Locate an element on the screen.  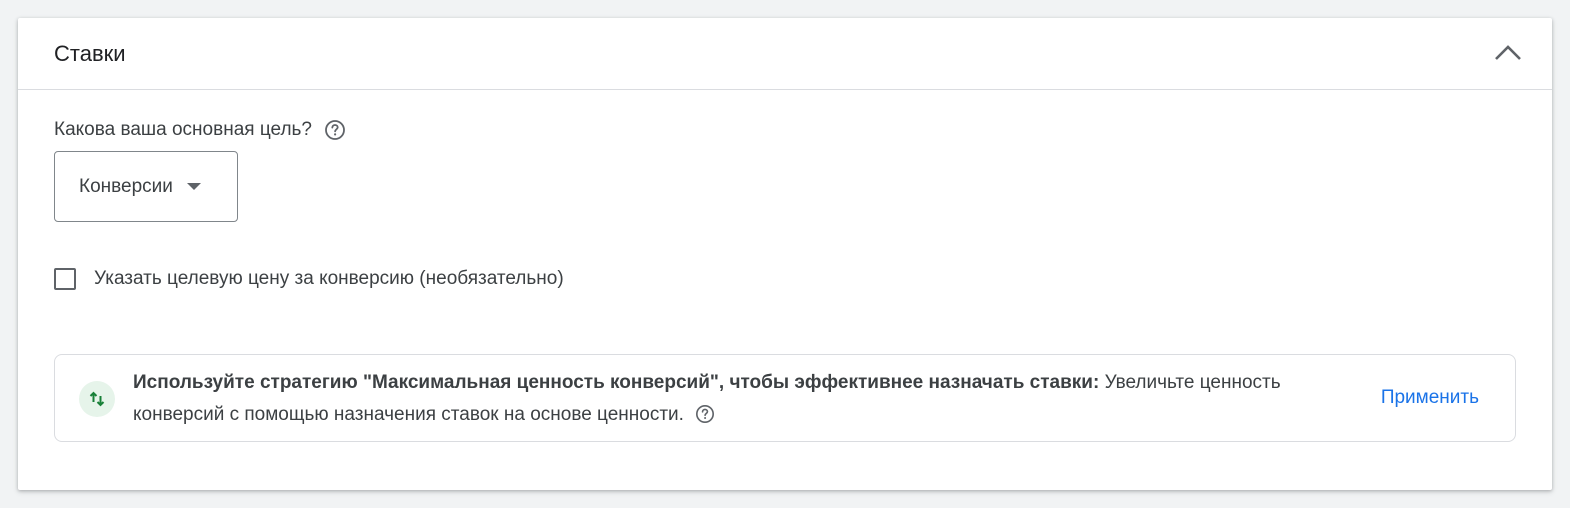
caret-down-icon is located at coordinates (193, 186).